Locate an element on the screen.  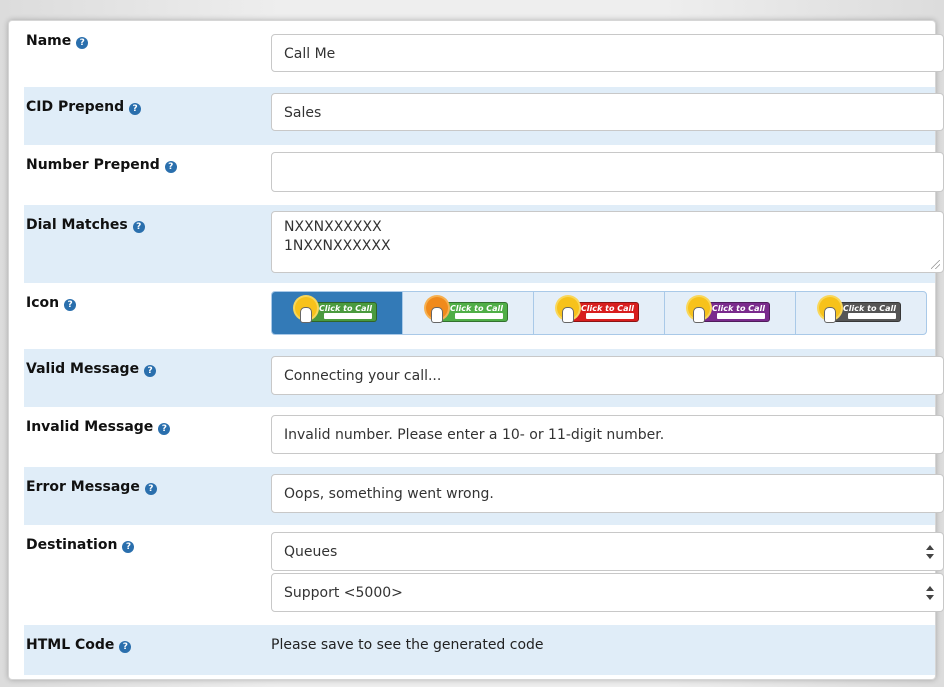
number-prepend-label: Number Prepend? is located at coordinates (101, 165).